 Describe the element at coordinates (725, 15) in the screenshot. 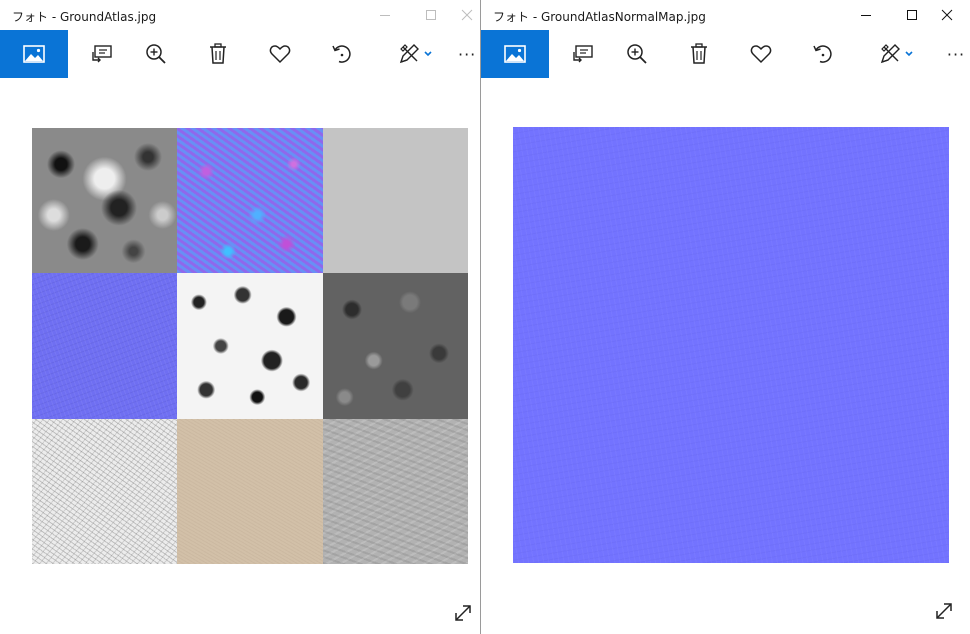

I see `title-bar: フォト - GroundAtlasNormalMap.jpg` at that location.